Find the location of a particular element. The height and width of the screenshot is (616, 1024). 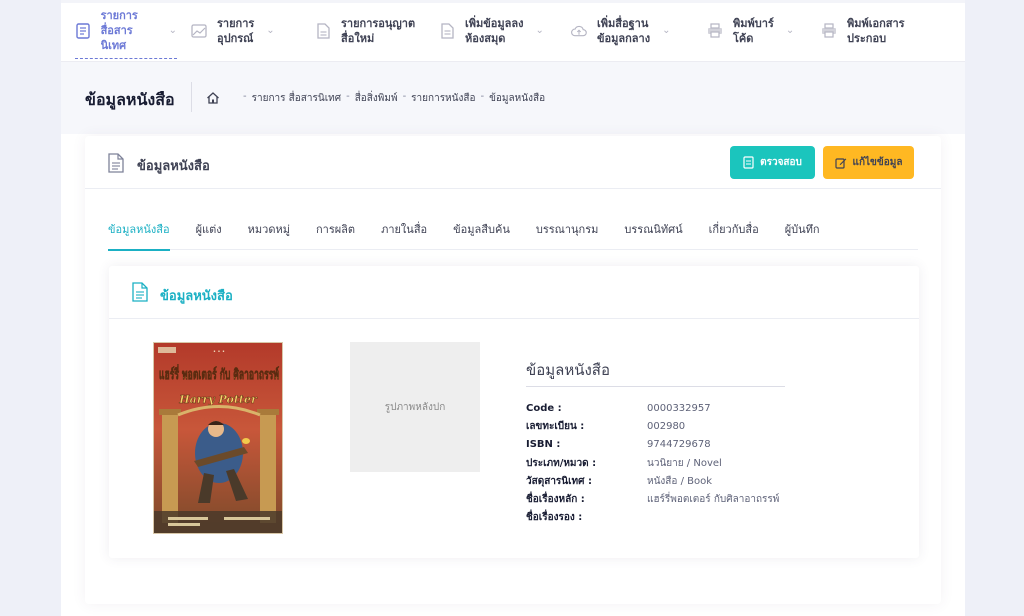

info-label: ชื่อเรื่องรอง : is located at coordinates (554, 518).